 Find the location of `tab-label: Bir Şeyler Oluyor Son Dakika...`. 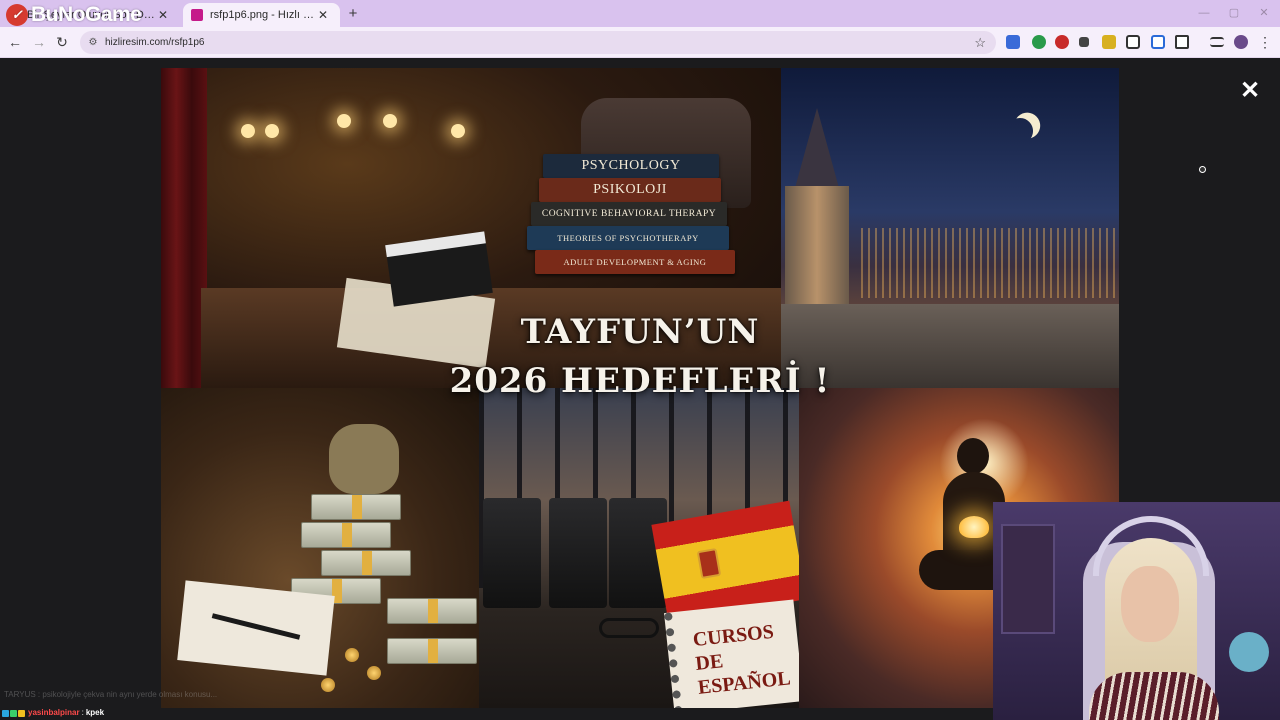

tab-label: Bir Şeyler Oluyor Son Dakika... is located at coordinates (91, 15).